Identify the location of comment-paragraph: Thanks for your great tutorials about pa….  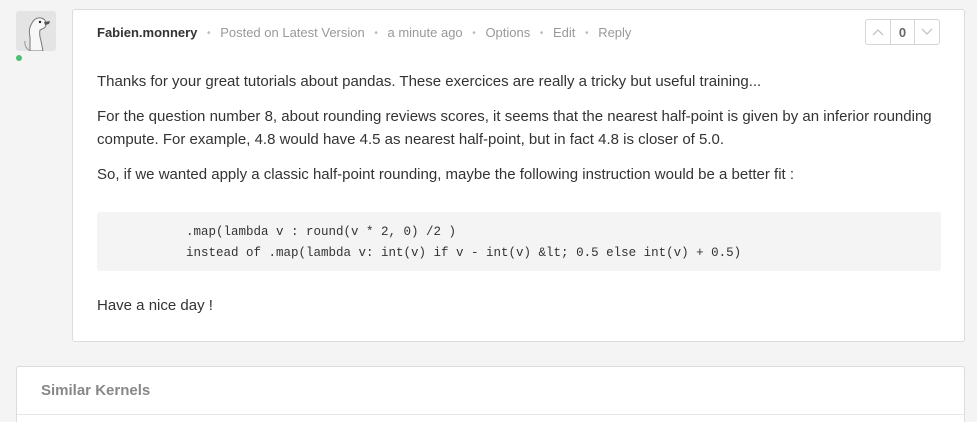
(429, 81).